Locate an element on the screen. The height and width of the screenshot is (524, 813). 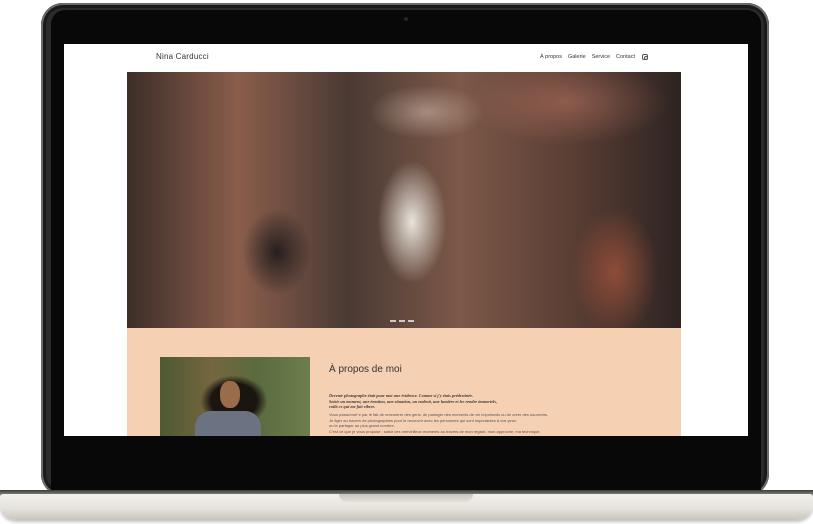
laptop-opening-notch is located at coordinates (406, 498).